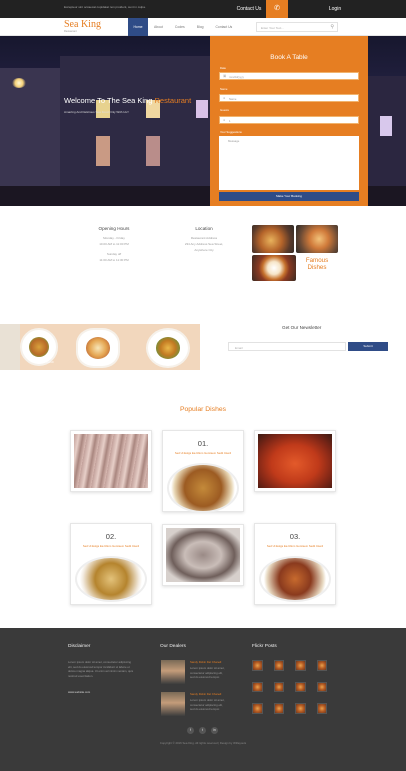  I want to click on hero-title-white: Welcome To The Sea King, so click(108, 100).